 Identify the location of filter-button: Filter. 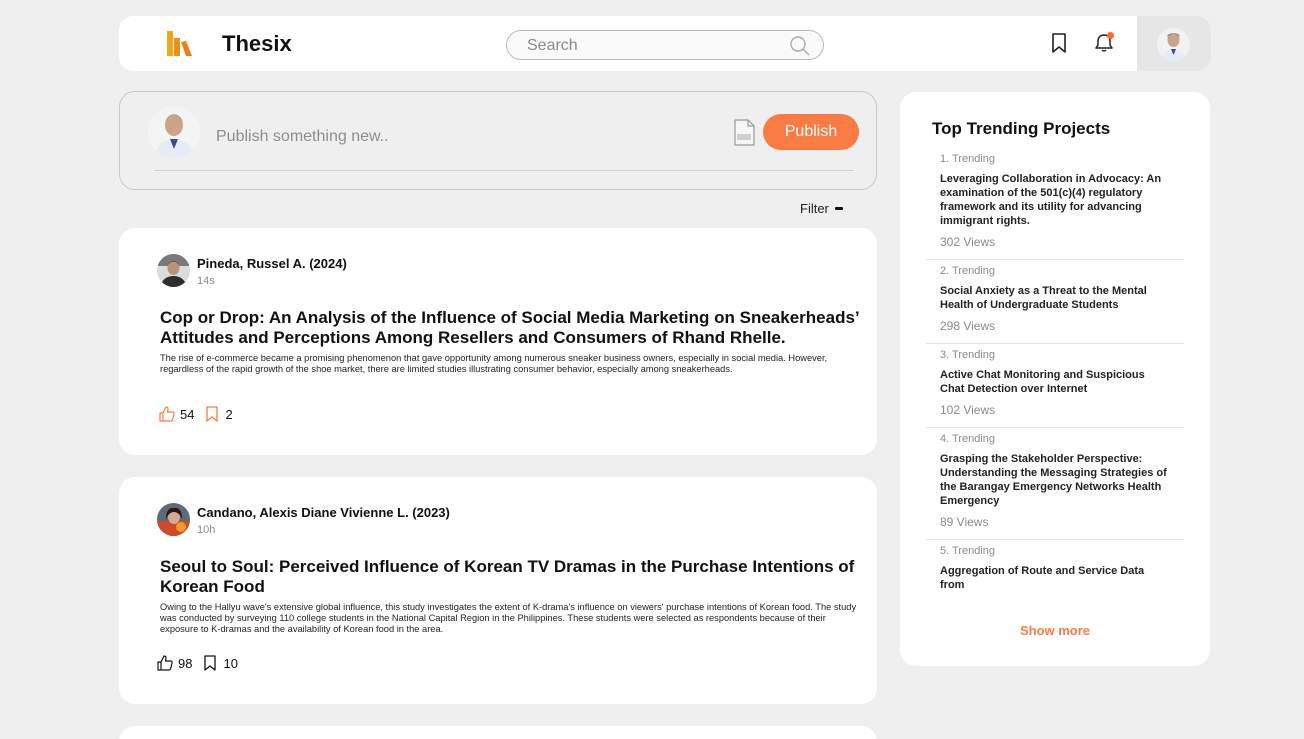
(821, 208).